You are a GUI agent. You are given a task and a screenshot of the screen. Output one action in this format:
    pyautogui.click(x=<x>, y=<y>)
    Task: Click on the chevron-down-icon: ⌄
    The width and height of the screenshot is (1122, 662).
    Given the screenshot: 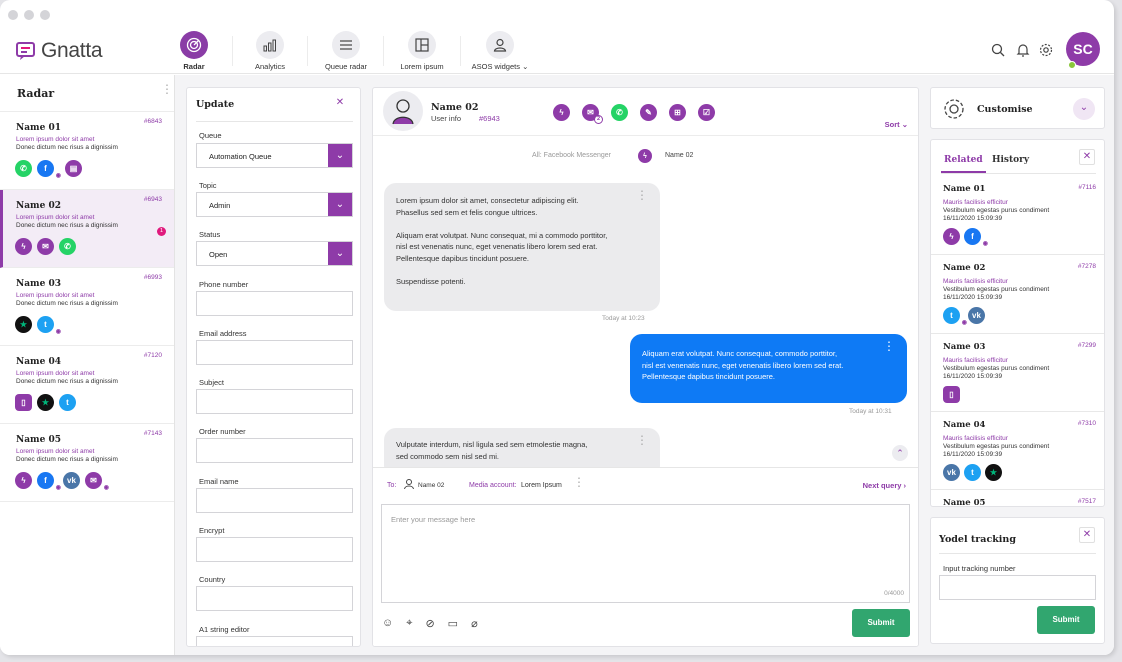 What is the action you would take?
    pyautogui.click(x=1084, y=109)
    